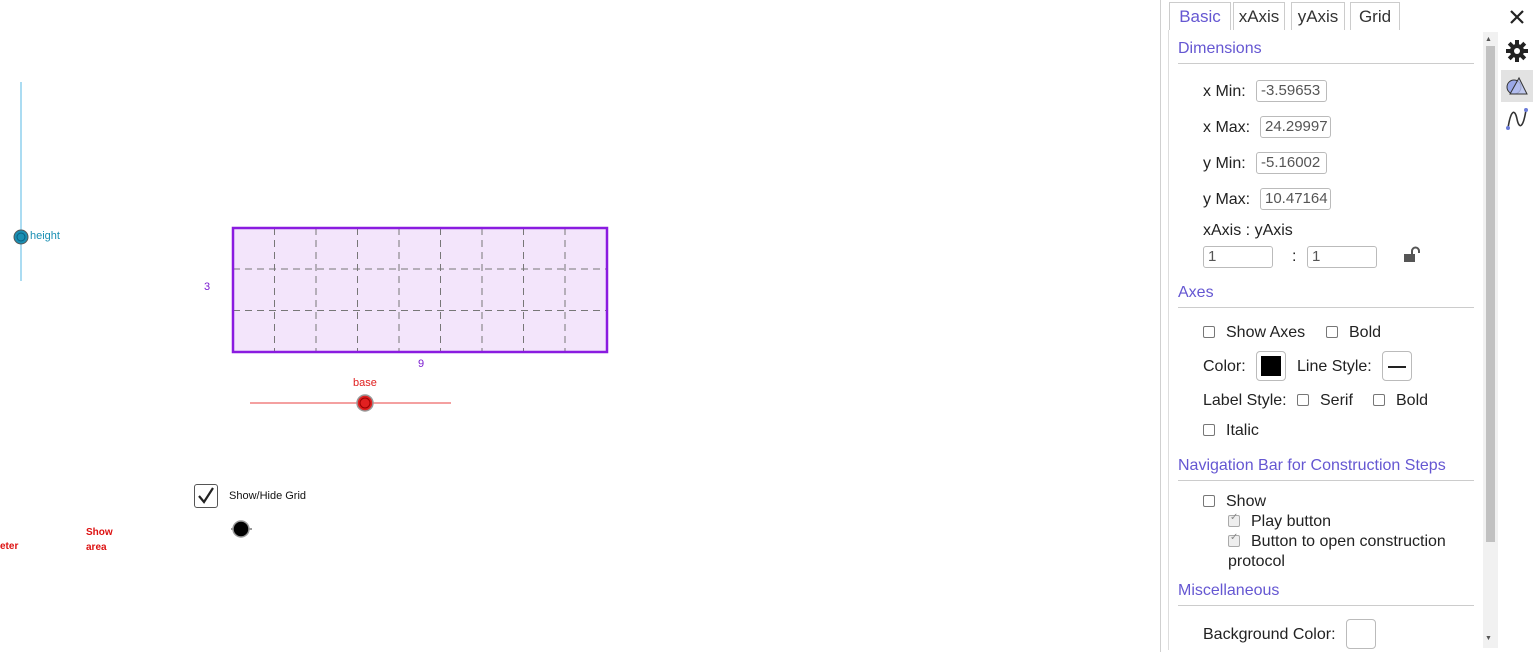 The width and height of the screenshot is (1536, 652). Describe the element at coordinates (45, 236) in the screenshot. I see `height-slider-label: height` at that location.